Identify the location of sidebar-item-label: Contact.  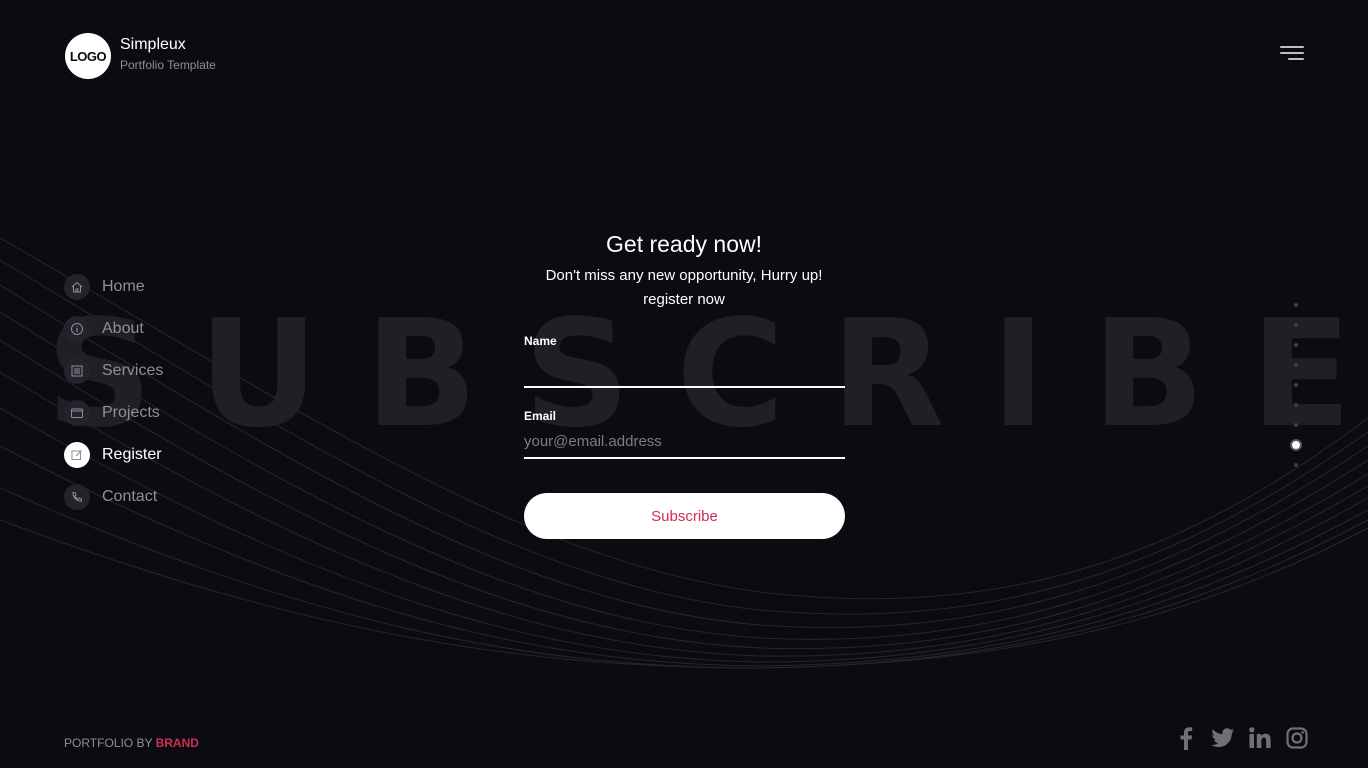
(130, 496).